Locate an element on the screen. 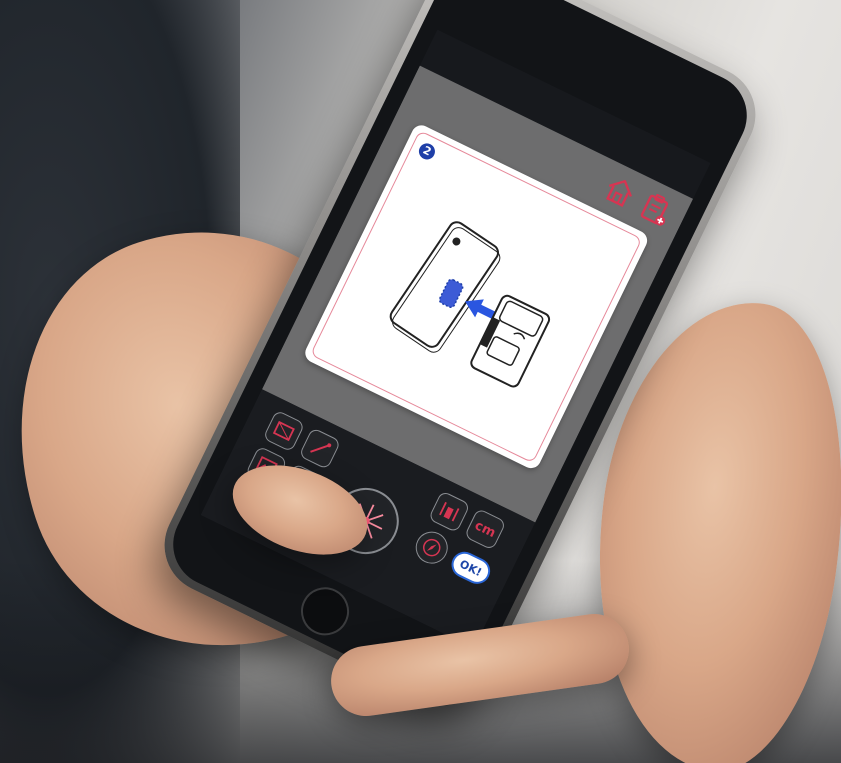 This screenshot has height=763, width=841. ruler-icon is located at coordinates (321, 448).